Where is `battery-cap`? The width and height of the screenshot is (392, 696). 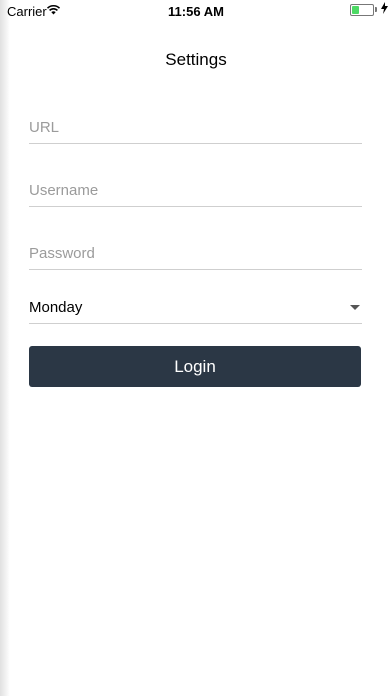
battery-cap is located at coordinates (376, 9).